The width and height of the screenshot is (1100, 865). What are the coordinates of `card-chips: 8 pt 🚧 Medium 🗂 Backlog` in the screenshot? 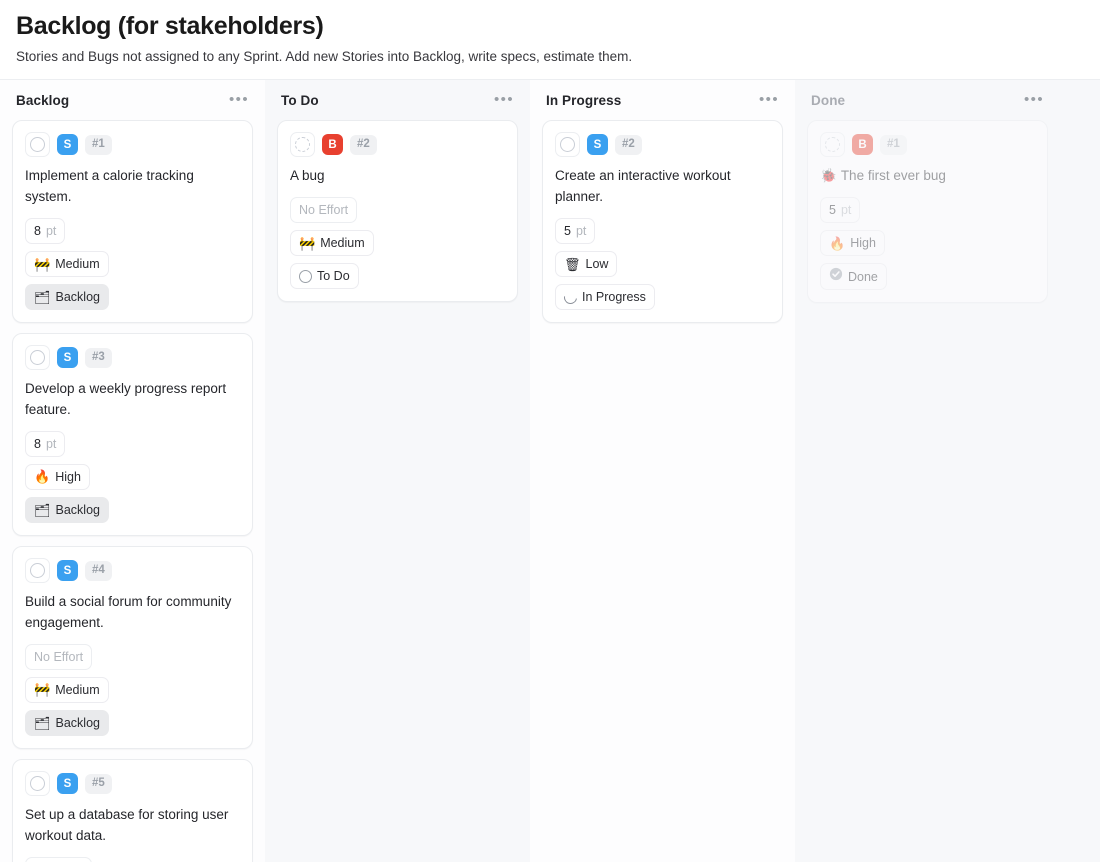 It's located at (132, 264).